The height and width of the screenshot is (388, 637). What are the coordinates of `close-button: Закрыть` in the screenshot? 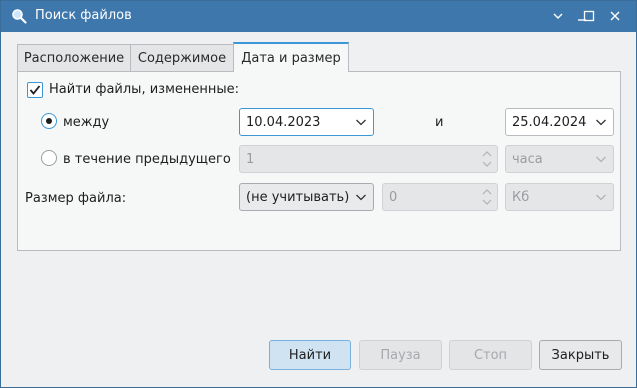 It's located at (580, 355).